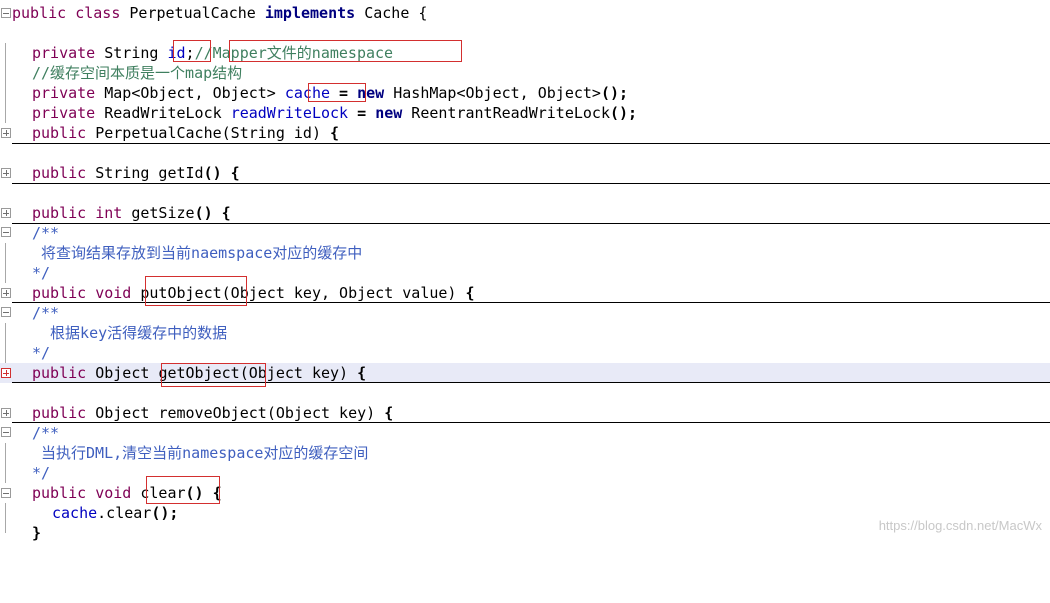  What do you see at coordinates (525, 133) in the screenshot?
I see `code-line-constructor: public PerpetualCache(String id) {` at bounding box center [525, 133].